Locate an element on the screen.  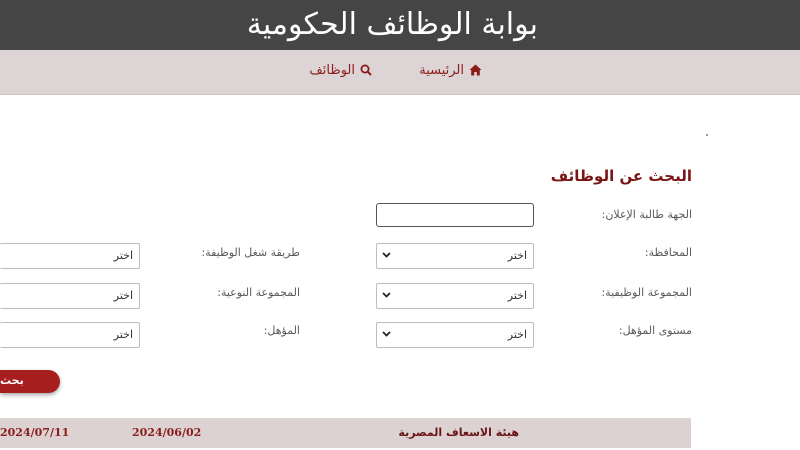
nav-item-jobs: الوظائف is located at coordinates (340, 71).